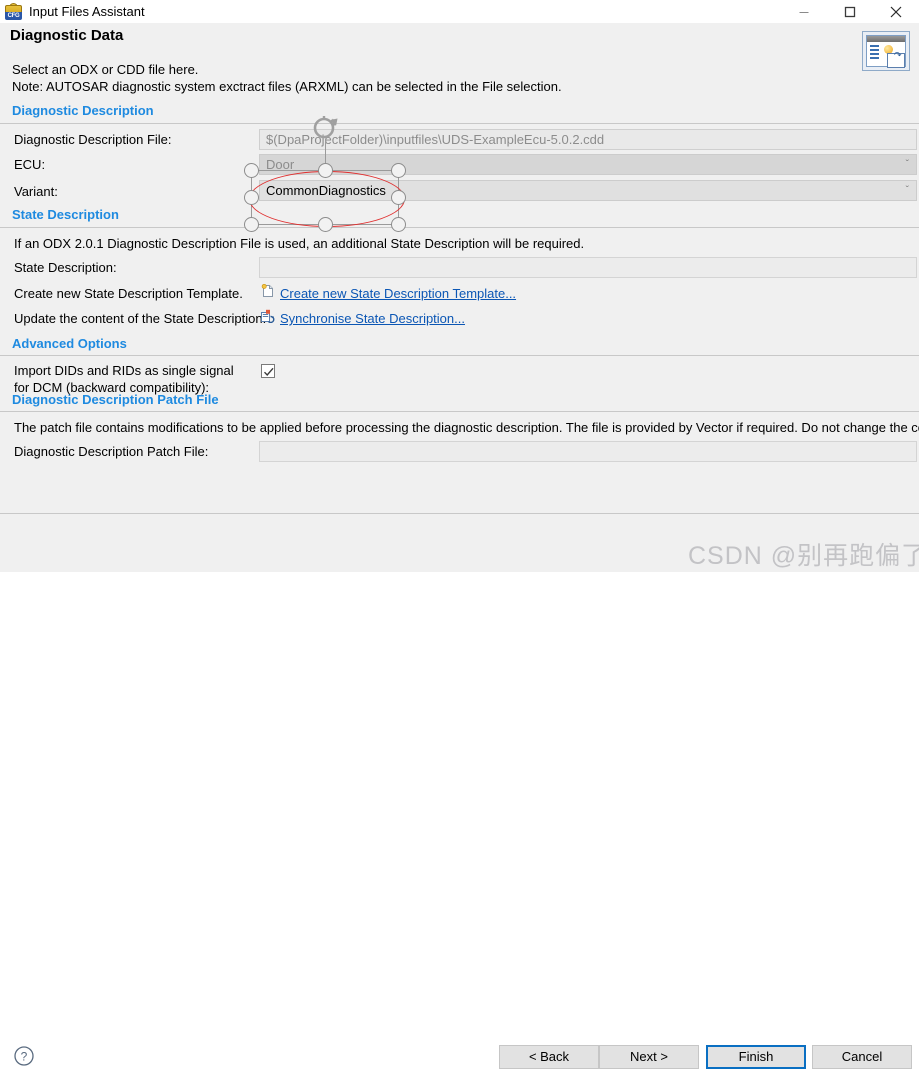  Describe the element at coordinates (862, 1057) in the screenshot. I see `cancel-button: Cancel` at that location.